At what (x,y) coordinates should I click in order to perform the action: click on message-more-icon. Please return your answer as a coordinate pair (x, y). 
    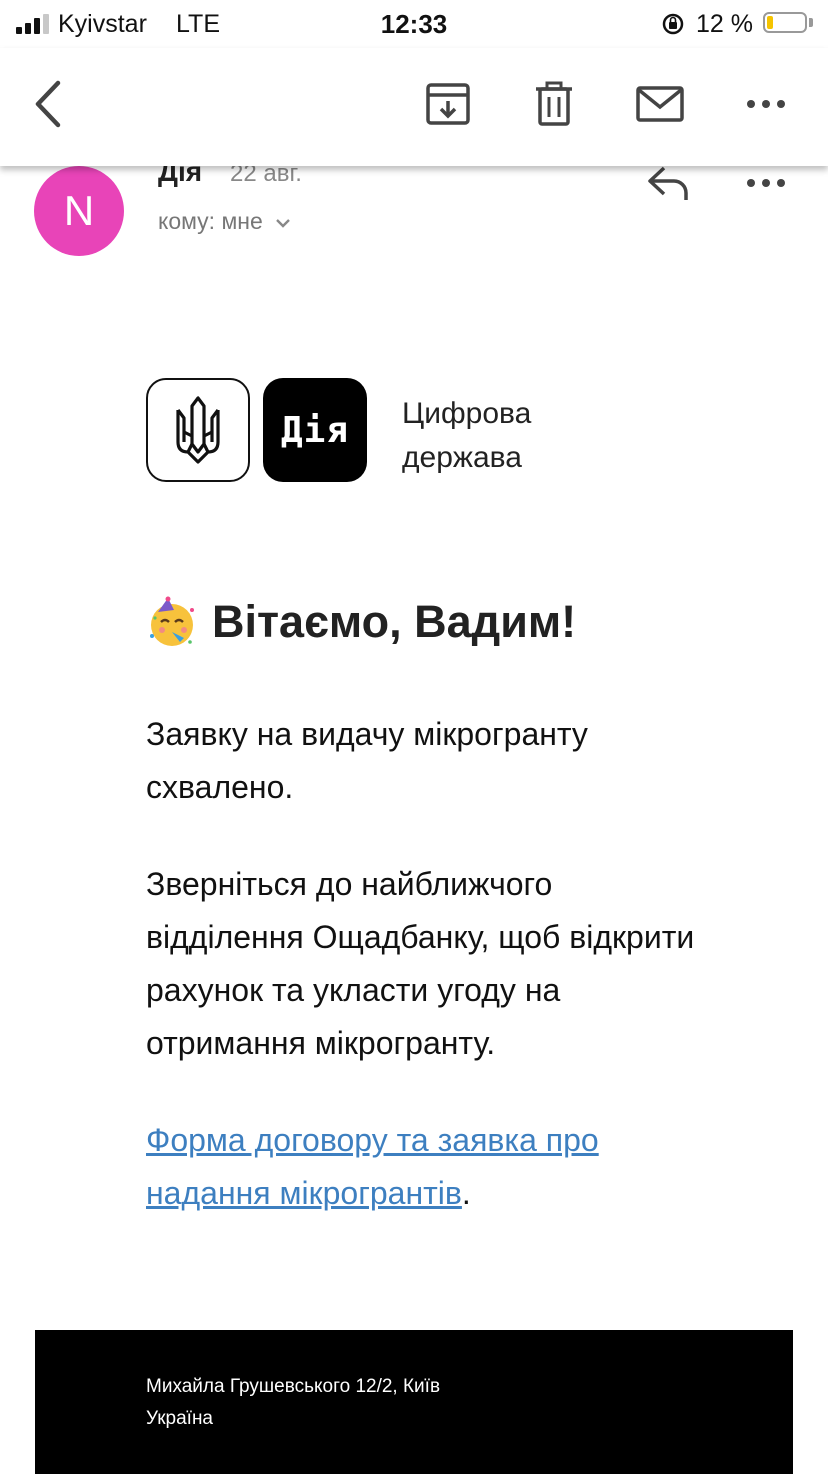
    Looking at the image, I should click on (766, 183).